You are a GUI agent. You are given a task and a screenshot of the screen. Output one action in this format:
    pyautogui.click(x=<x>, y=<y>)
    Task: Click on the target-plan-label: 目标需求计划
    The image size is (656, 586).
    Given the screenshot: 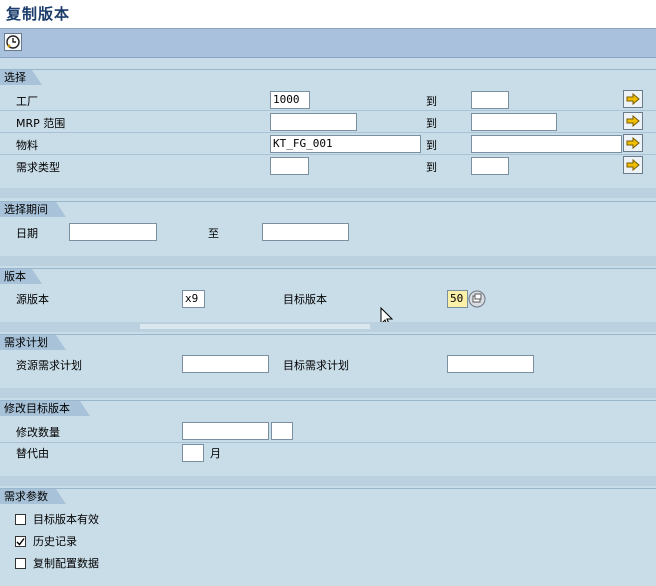 What is the action you would take?
    pyautogui.click(x=316, y=365)
    